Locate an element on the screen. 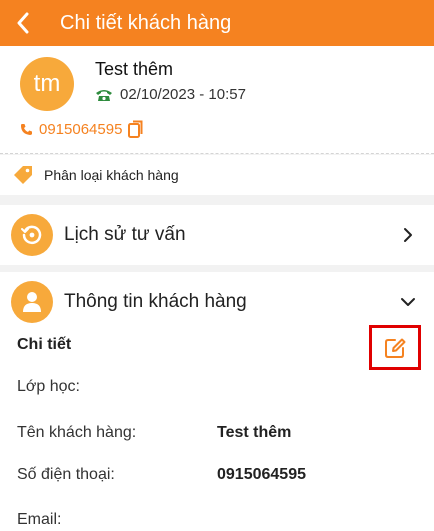  page-title: Chi tiết khách hàng is located at coordinates (146, 22).